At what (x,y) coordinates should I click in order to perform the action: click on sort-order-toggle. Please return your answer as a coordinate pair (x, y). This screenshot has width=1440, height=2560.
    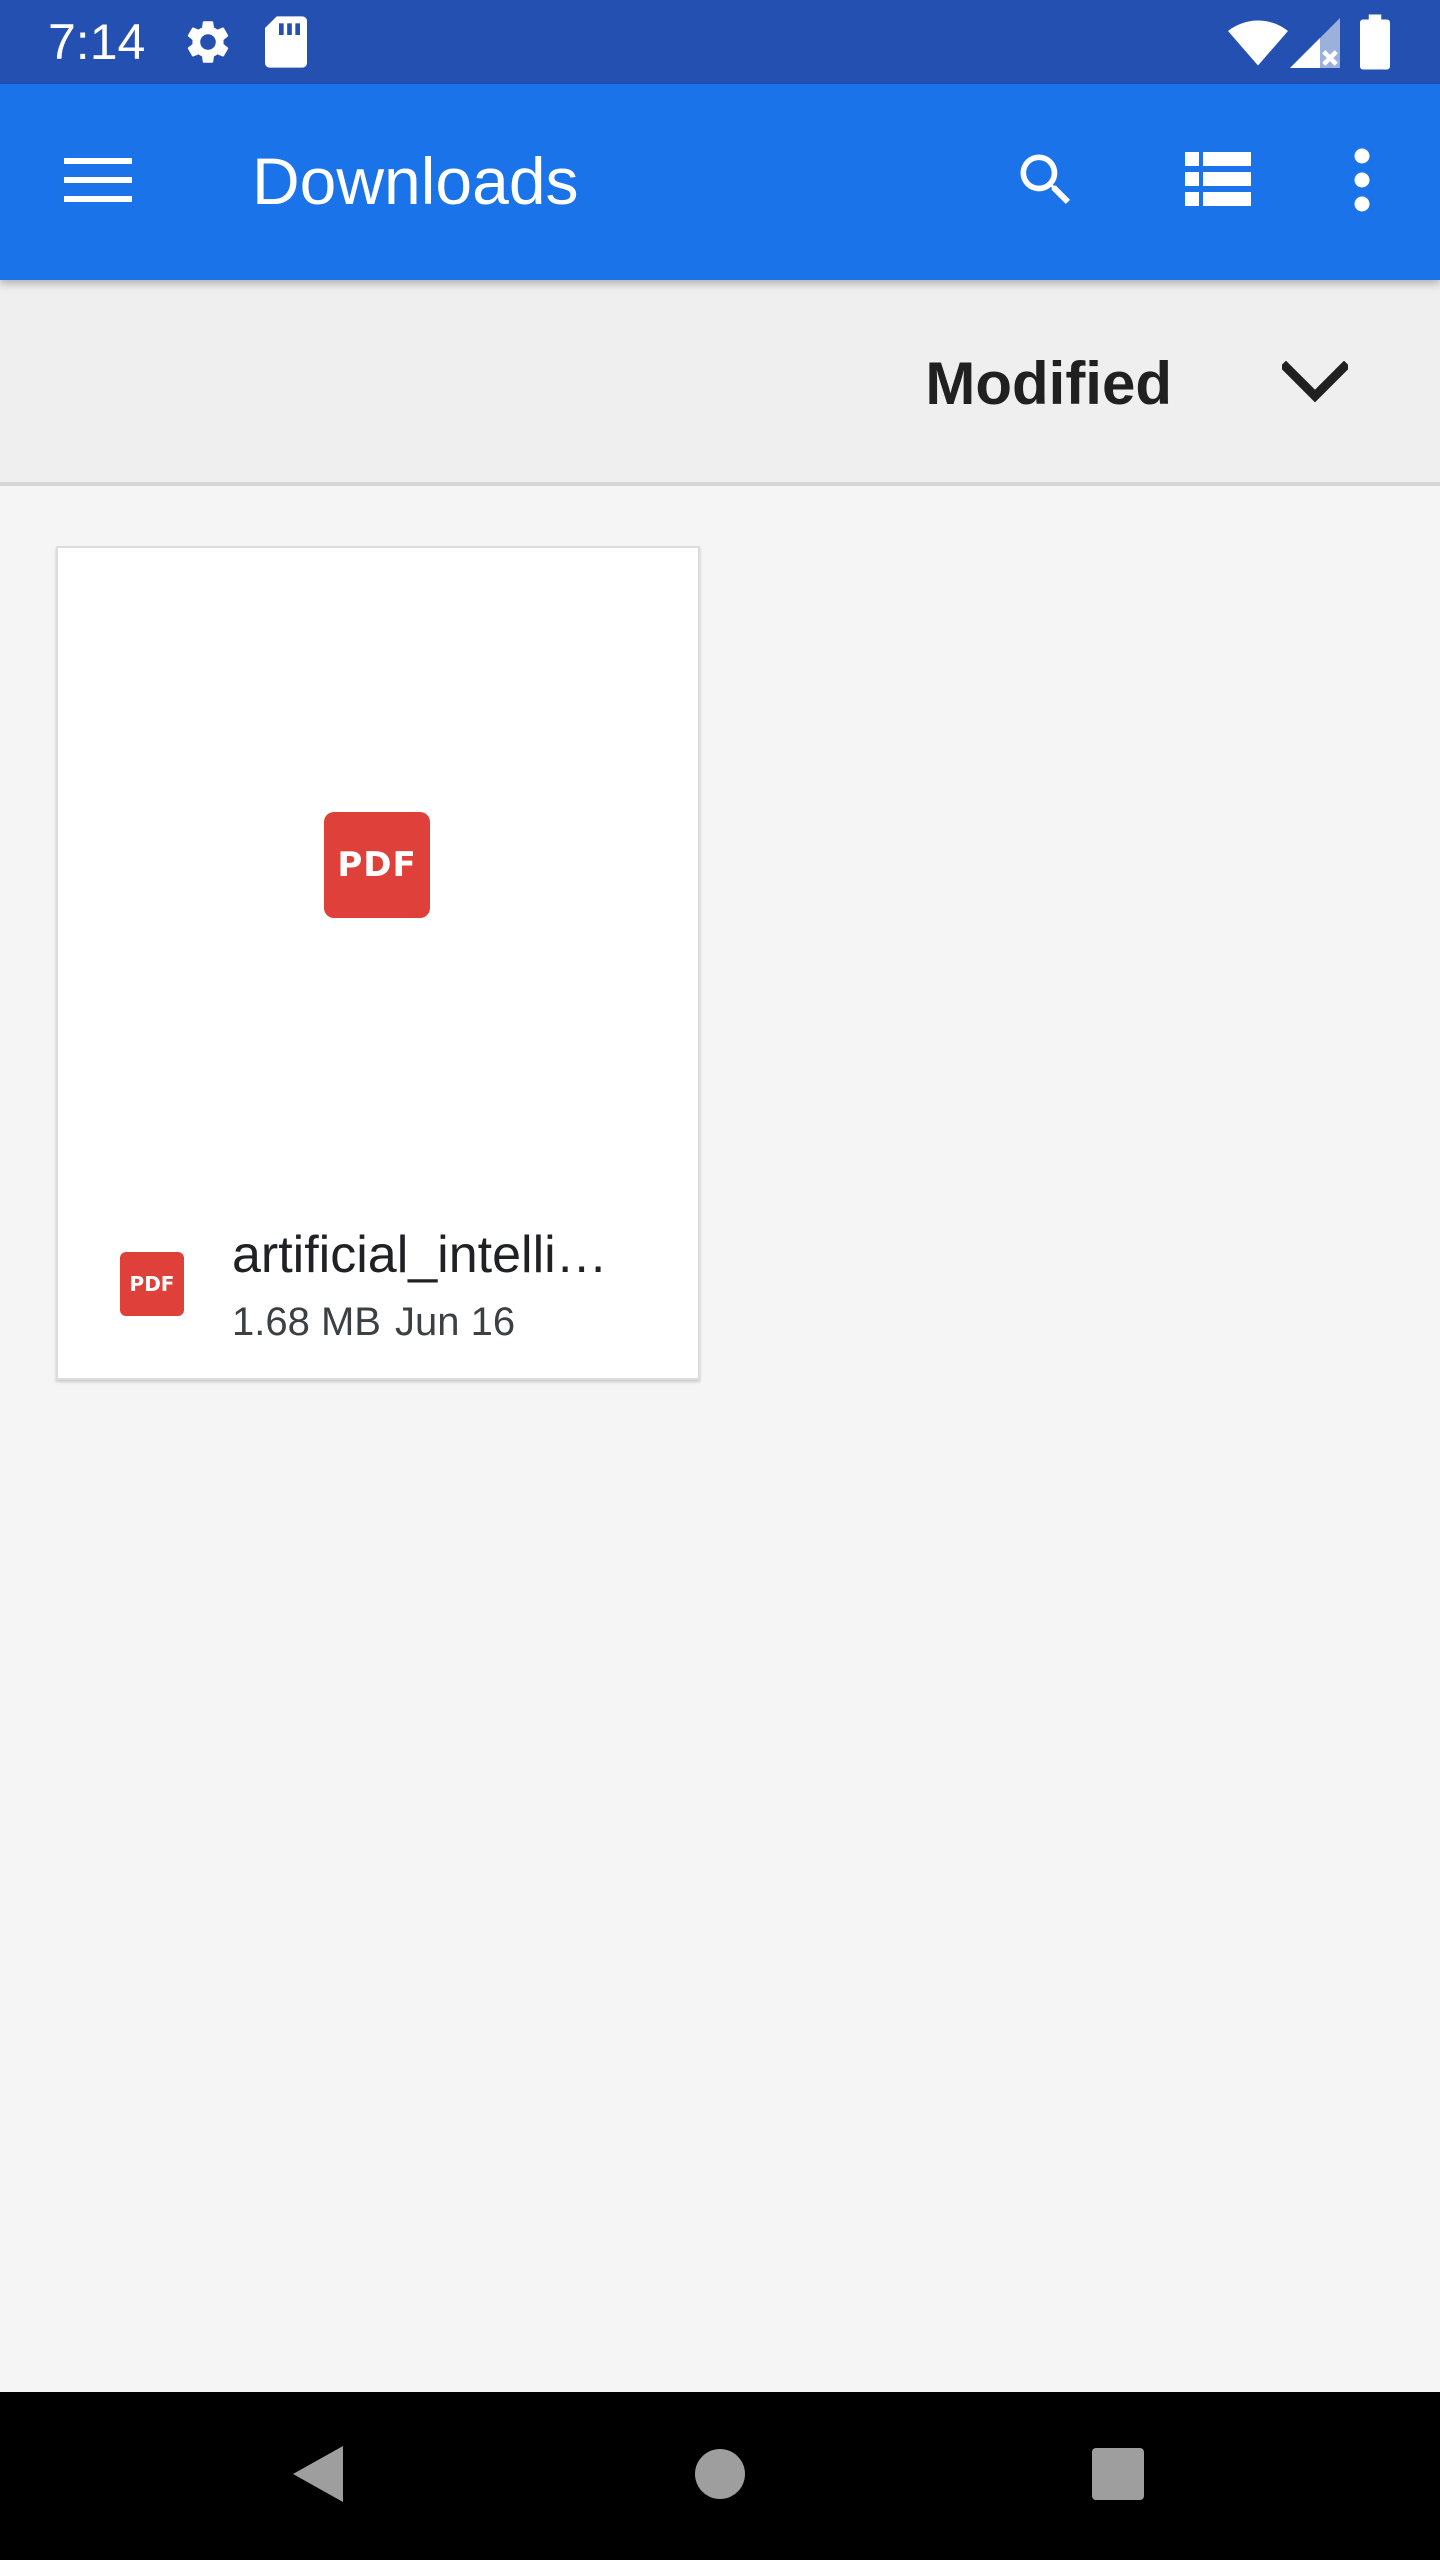
    Looking at the image, I should click on (1315, 384).